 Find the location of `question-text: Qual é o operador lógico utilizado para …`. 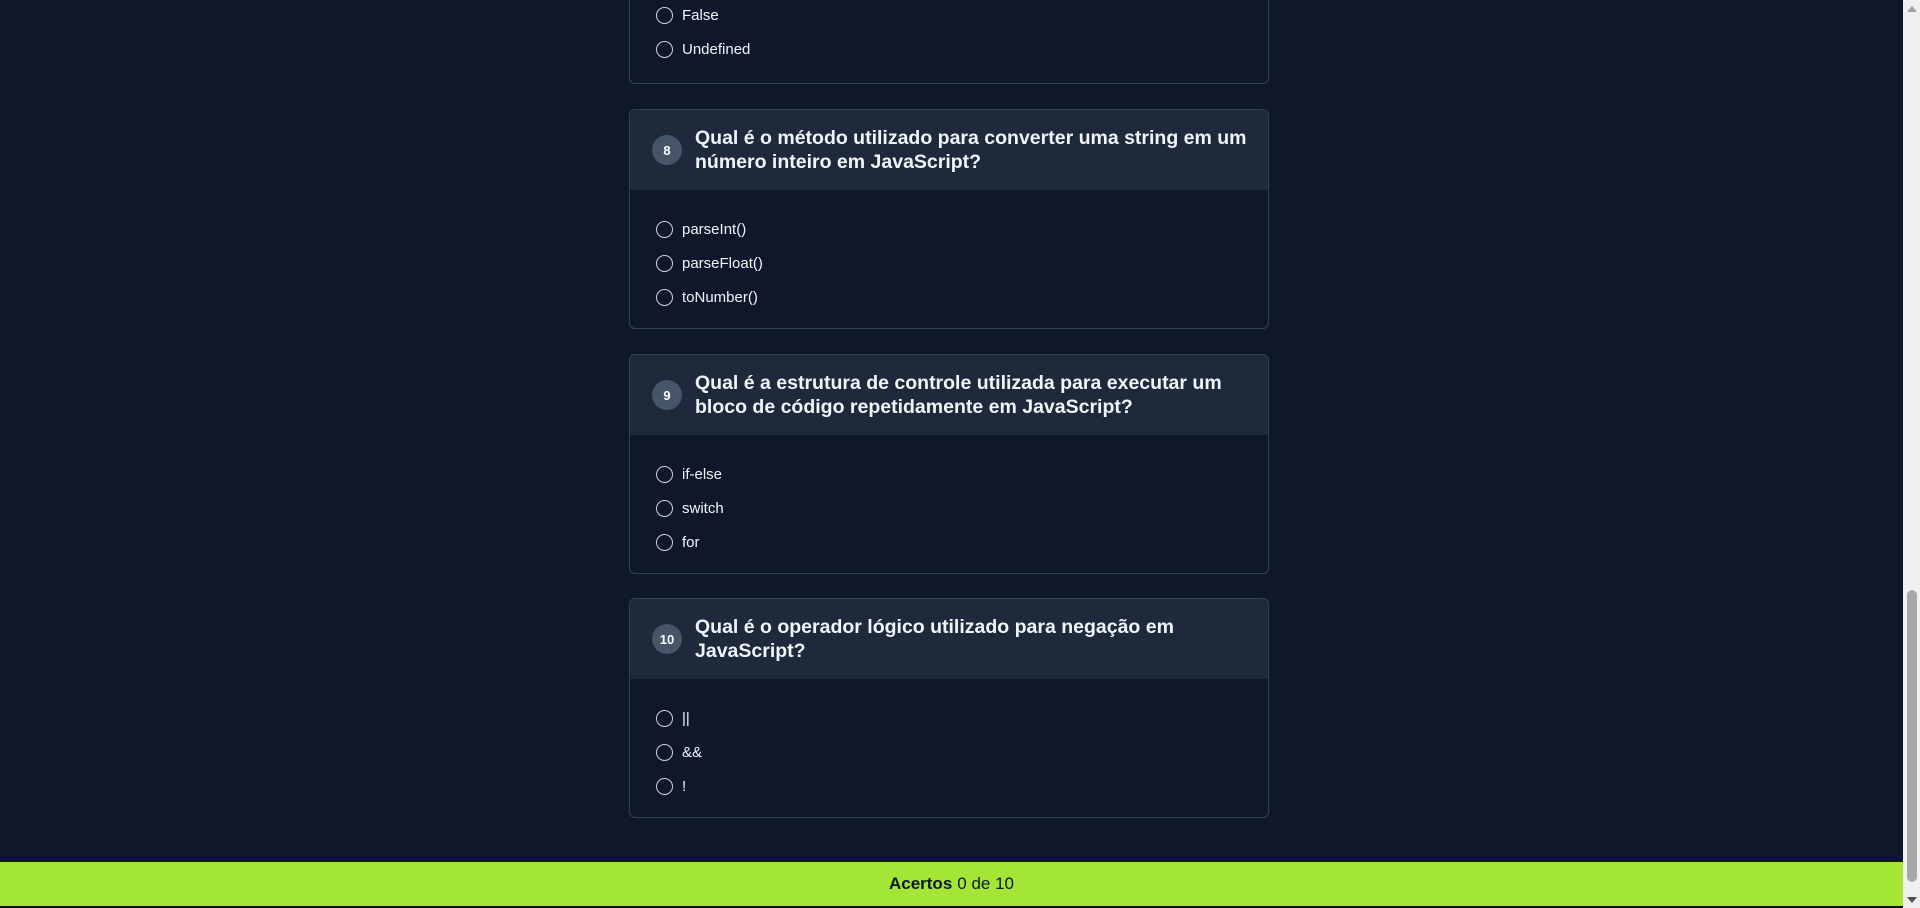

question-text: Qual é o operador lógico utilizado para … is located at coordinates (934, 639).